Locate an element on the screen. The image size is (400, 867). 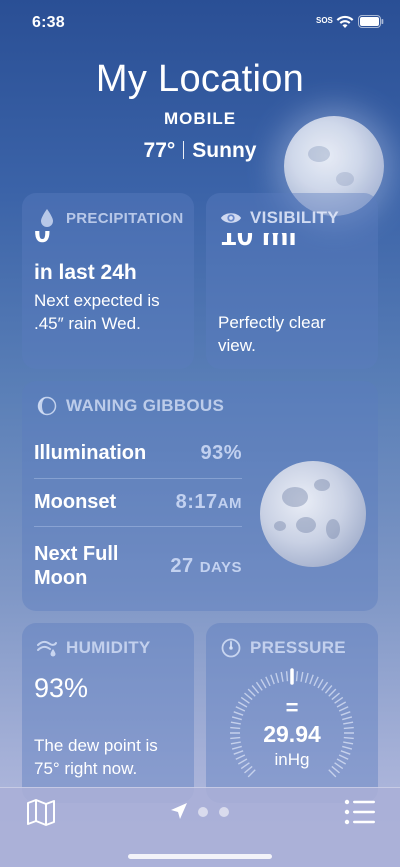
humidity-header: HUMIDITY is located at coordinates (93, 648).